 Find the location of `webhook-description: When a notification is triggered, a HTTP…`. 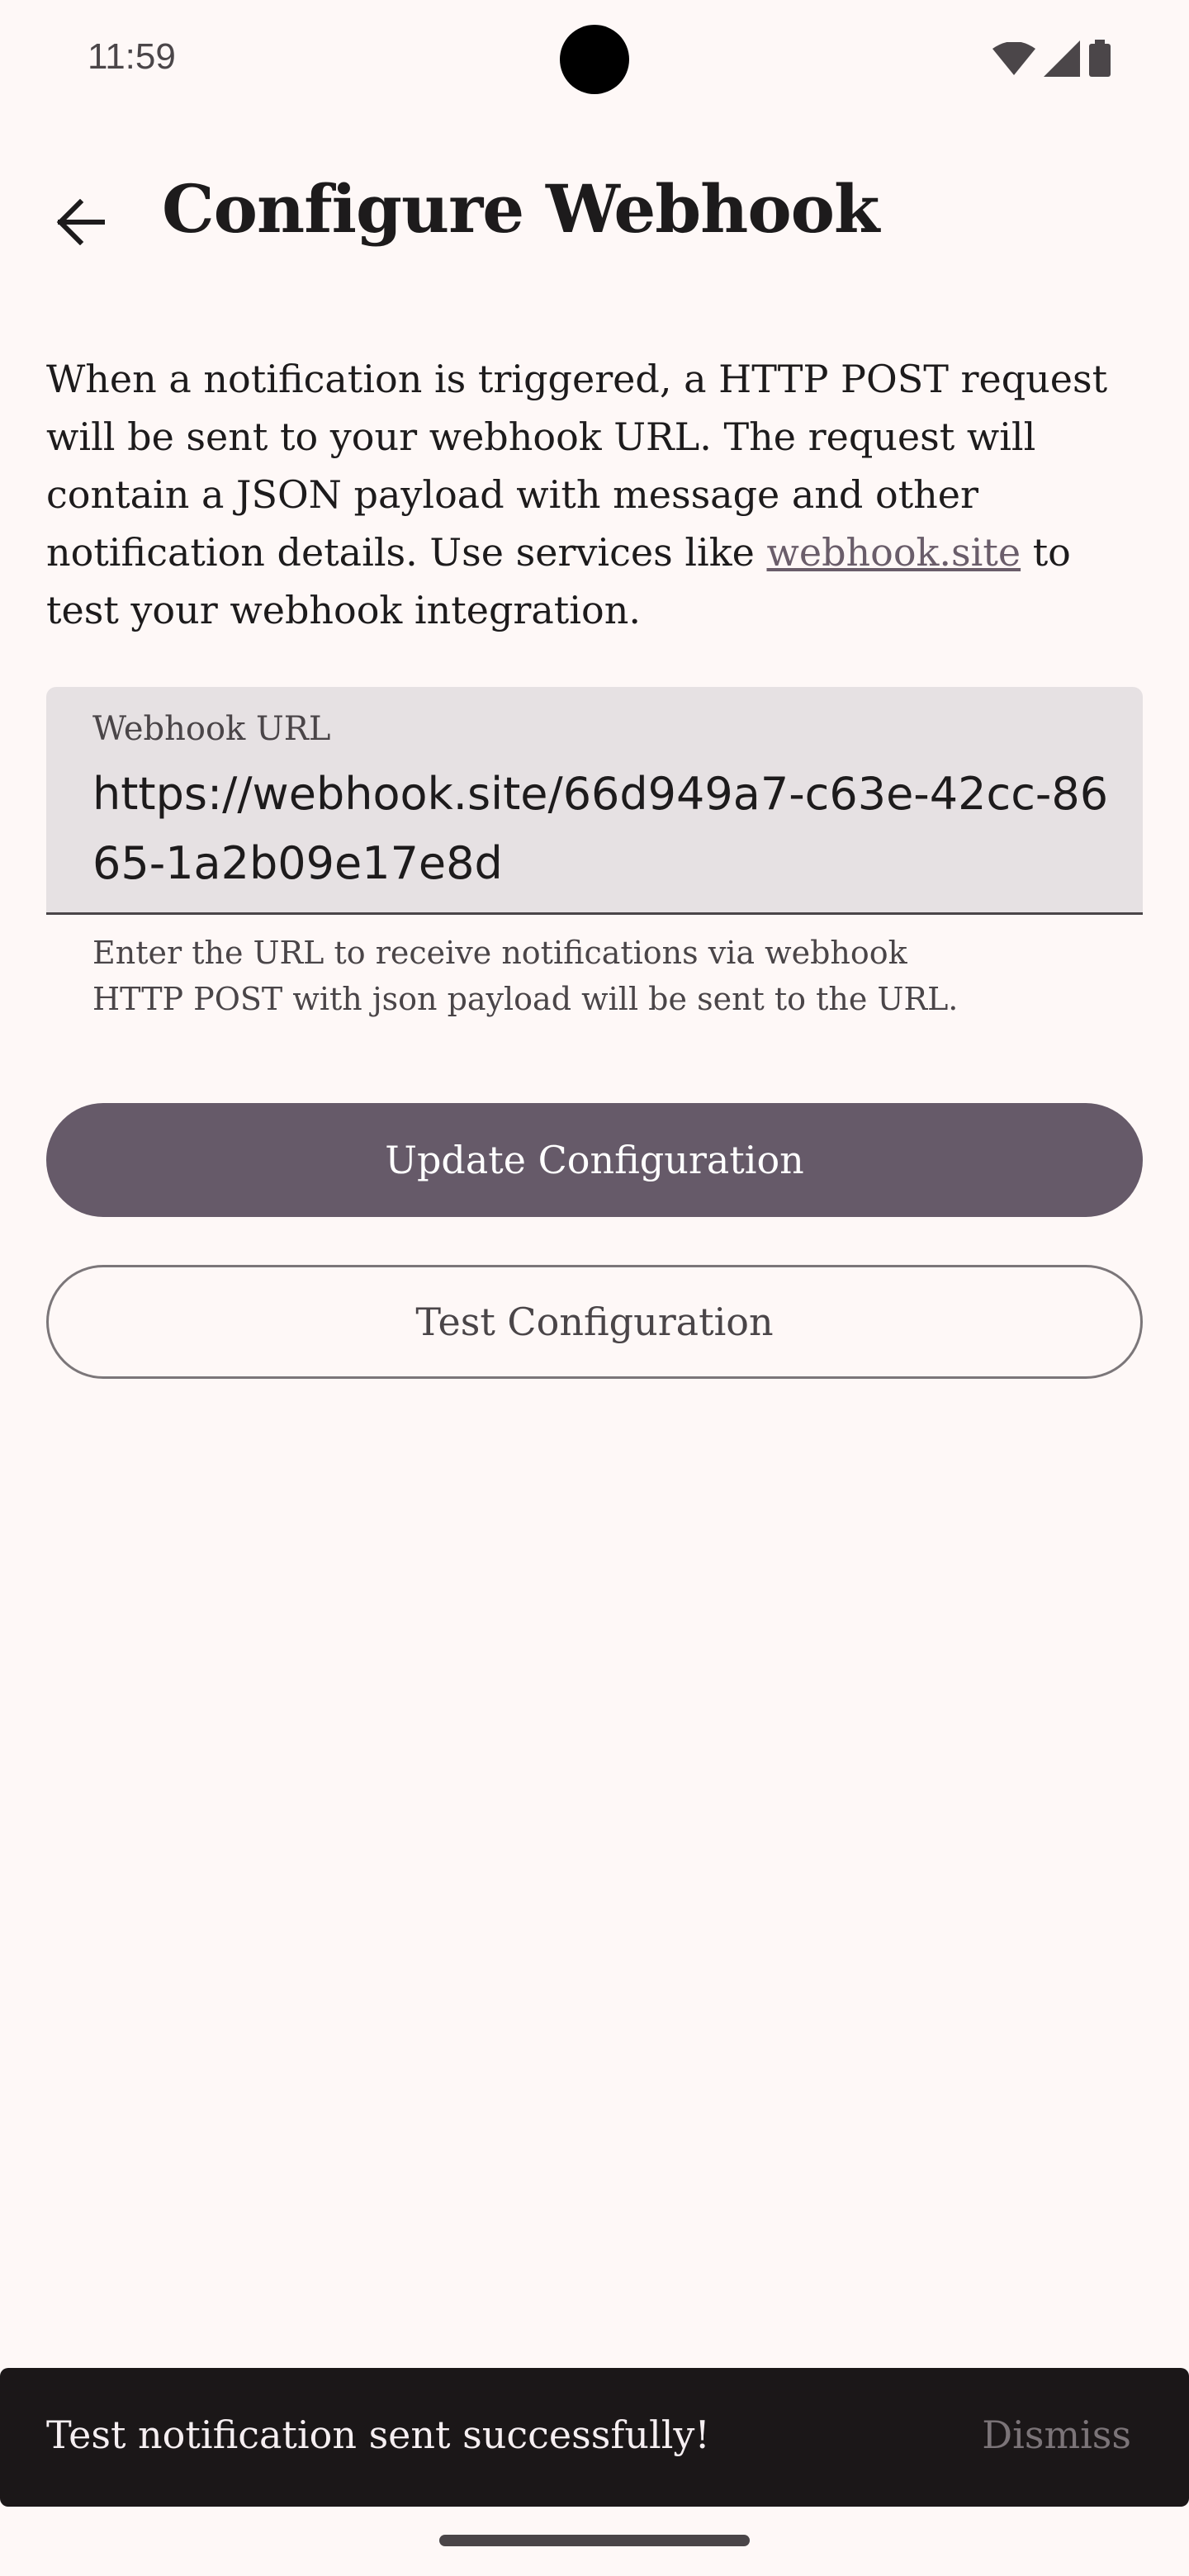

webhook-description: When a notification is triggered, a HTTP… is located at coordinates (599, 494).